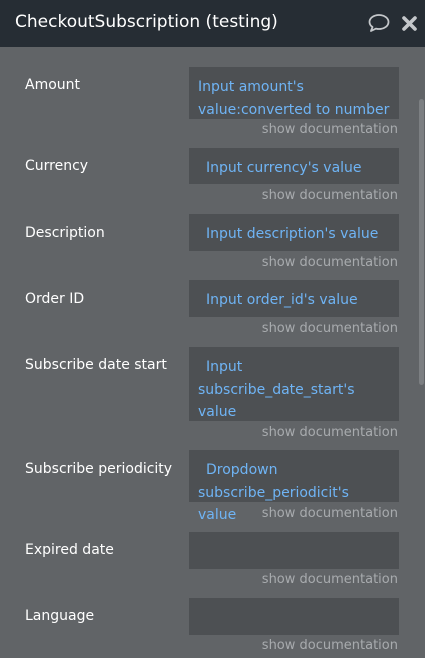 The height and width of the screenshot is (658, 425). Describe the element at coordinates (294, 550) in the screenshot. I see `field-value-expired-date` at that location.